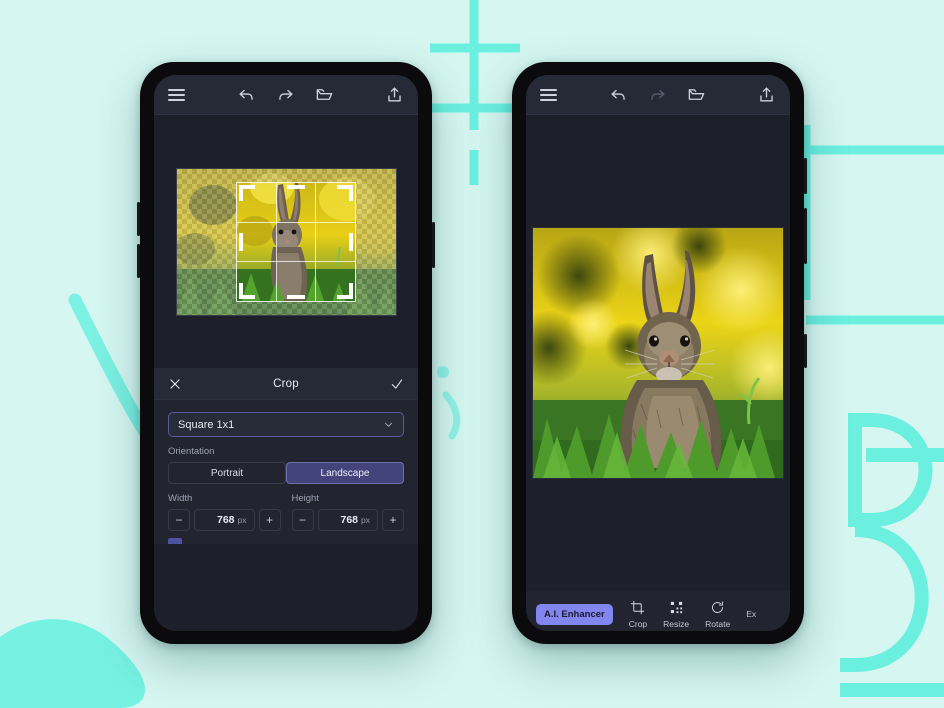 The width and height of the screenshot is (944, 708). I want to click on crop-handle-bottom-center, so click(295, 296).